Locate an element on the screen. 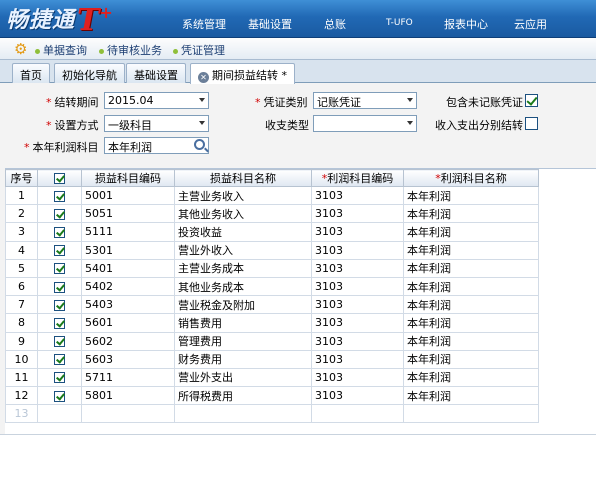 Image resolution: width=596 pixels, height=495 pixels. row-pl-code: 5111 is located at coordinates (128, 232).